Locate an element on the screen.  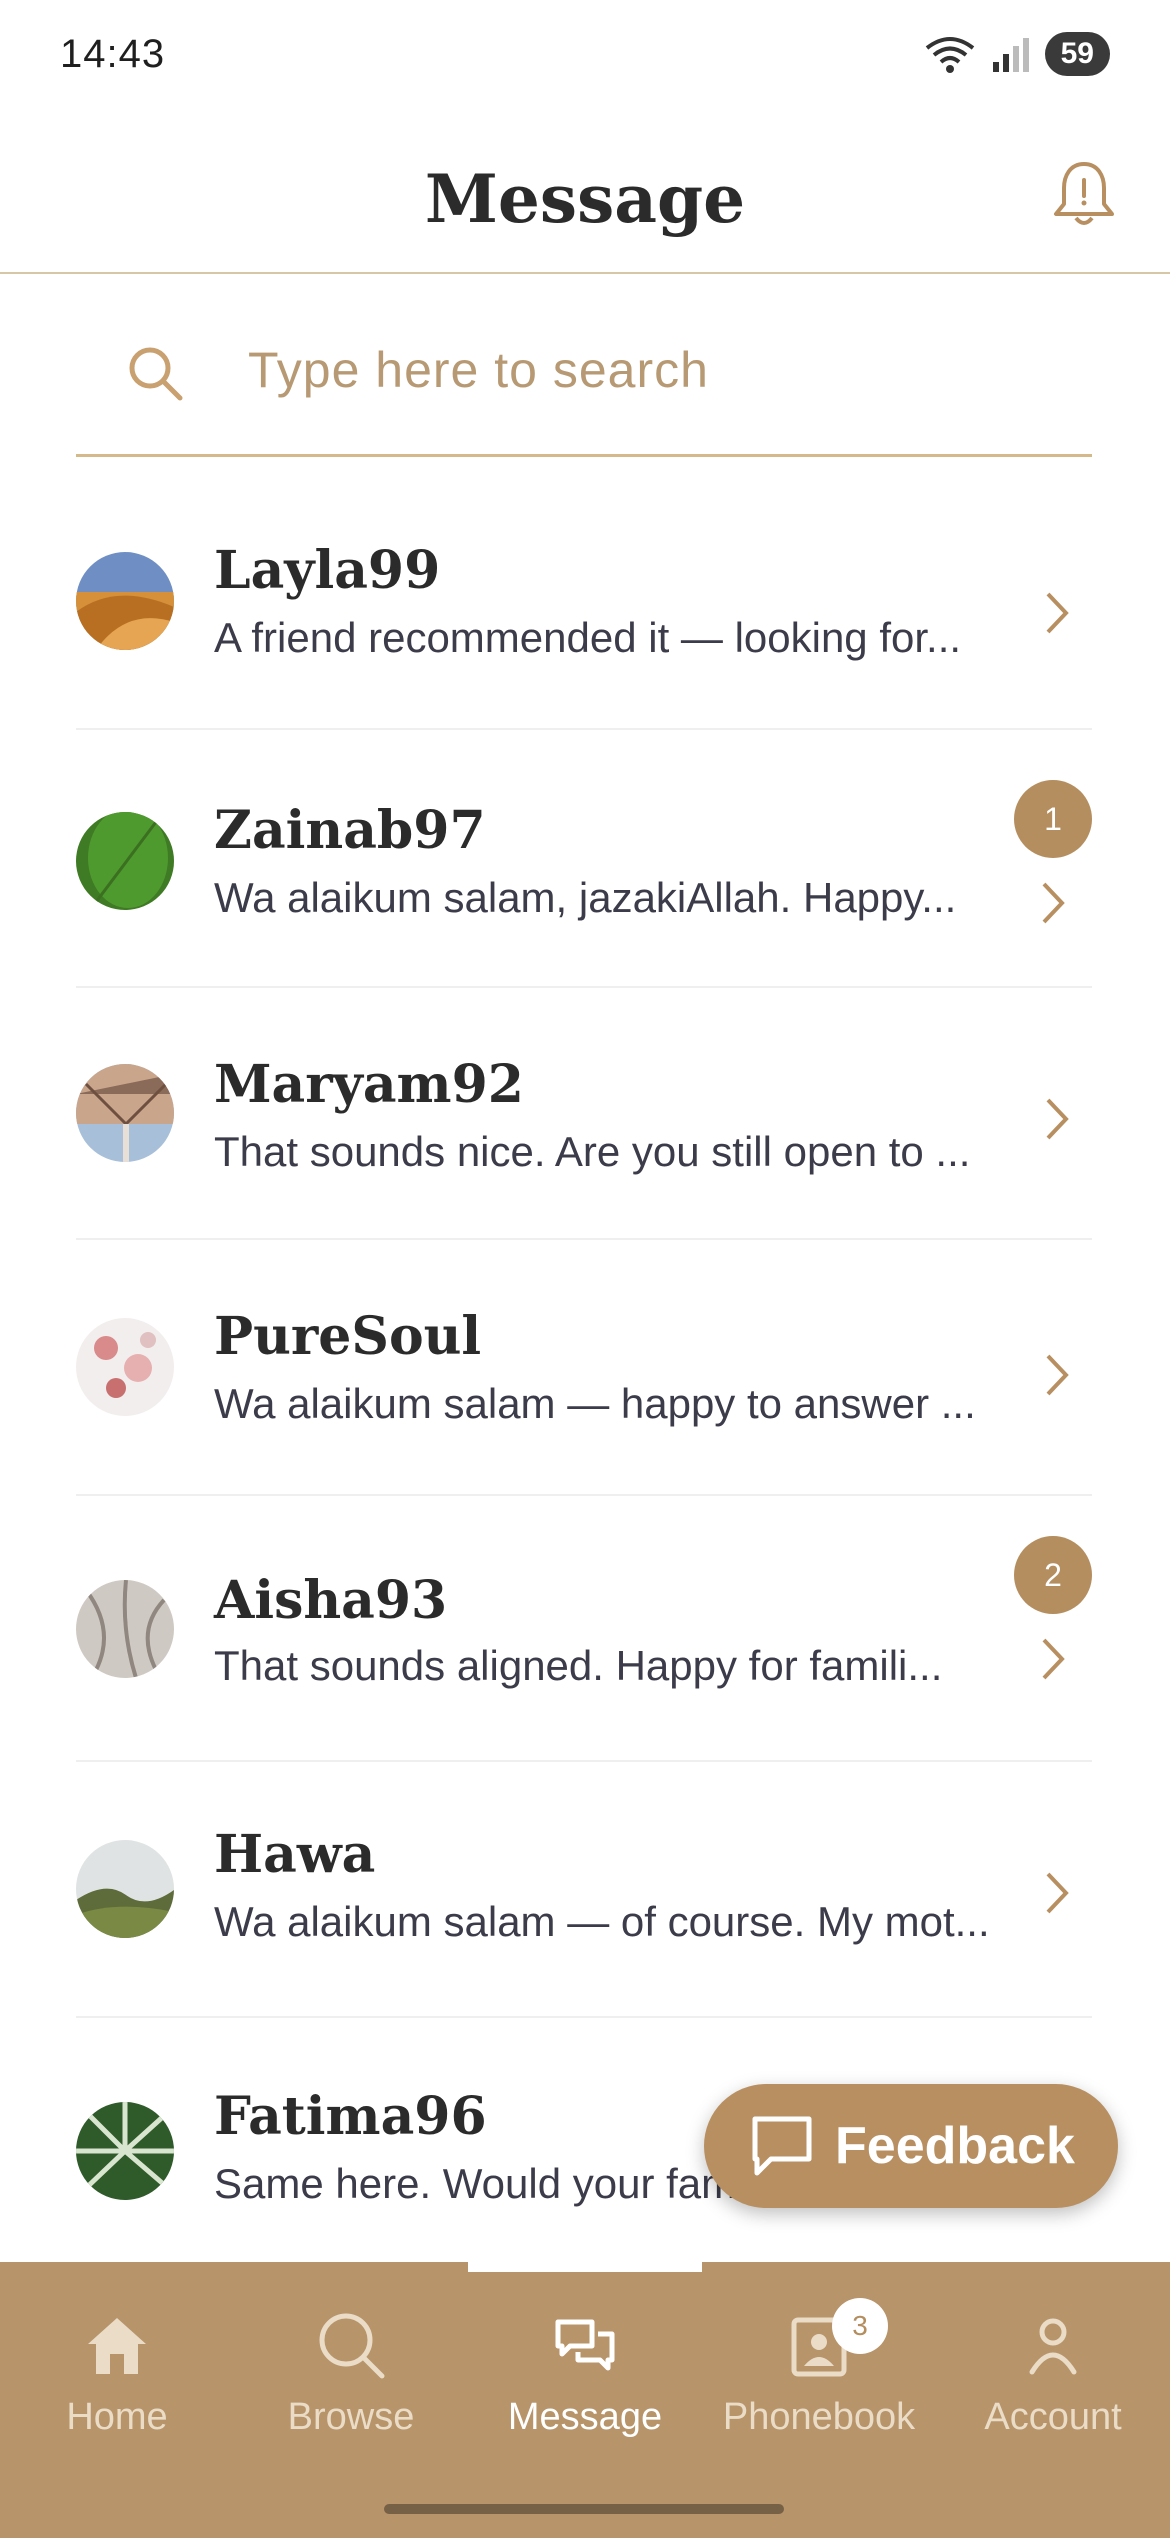
feedback-label: Feedback is located at coordinates (955, 2146).